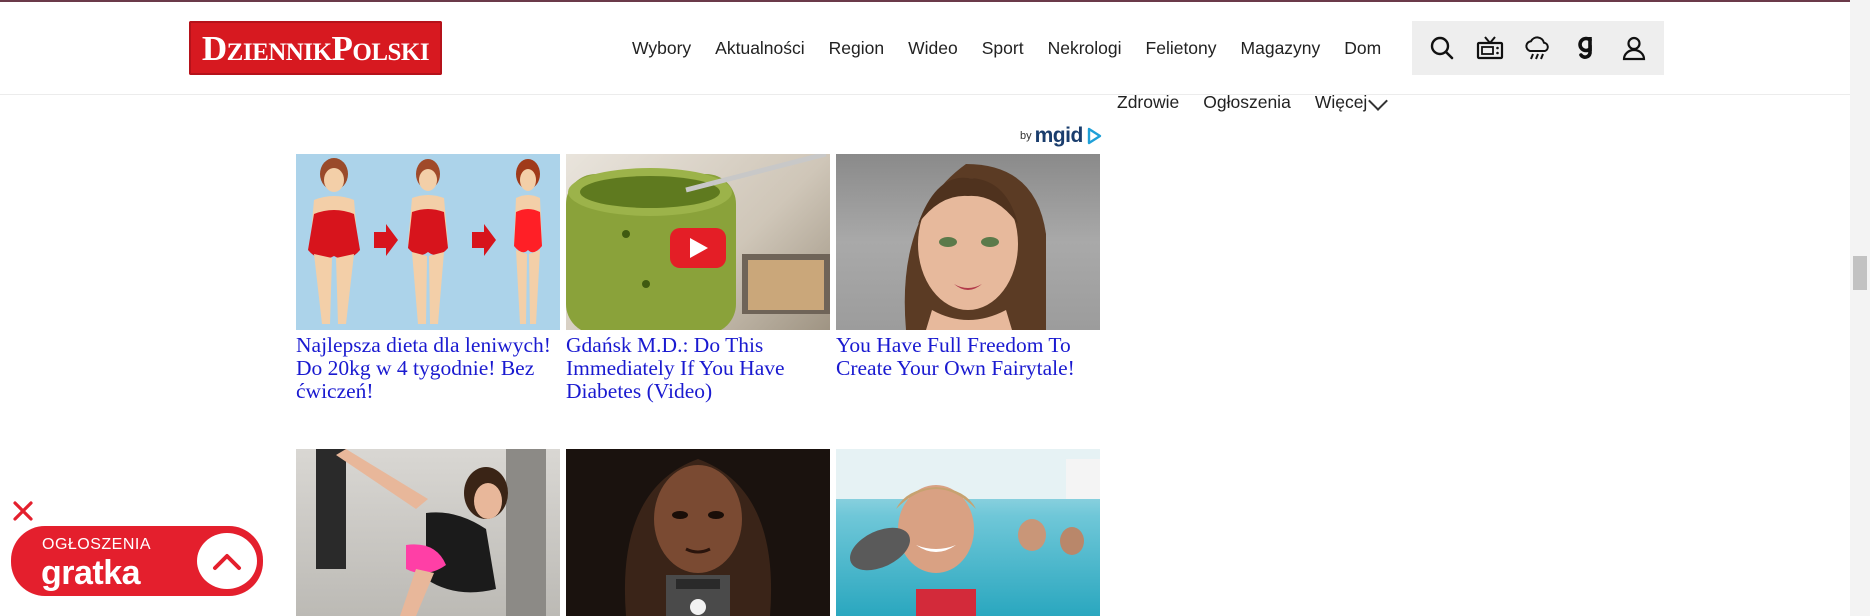 The image size is (1870, 616). I want to click on ad-image-swim-seal, so click(968, 532).